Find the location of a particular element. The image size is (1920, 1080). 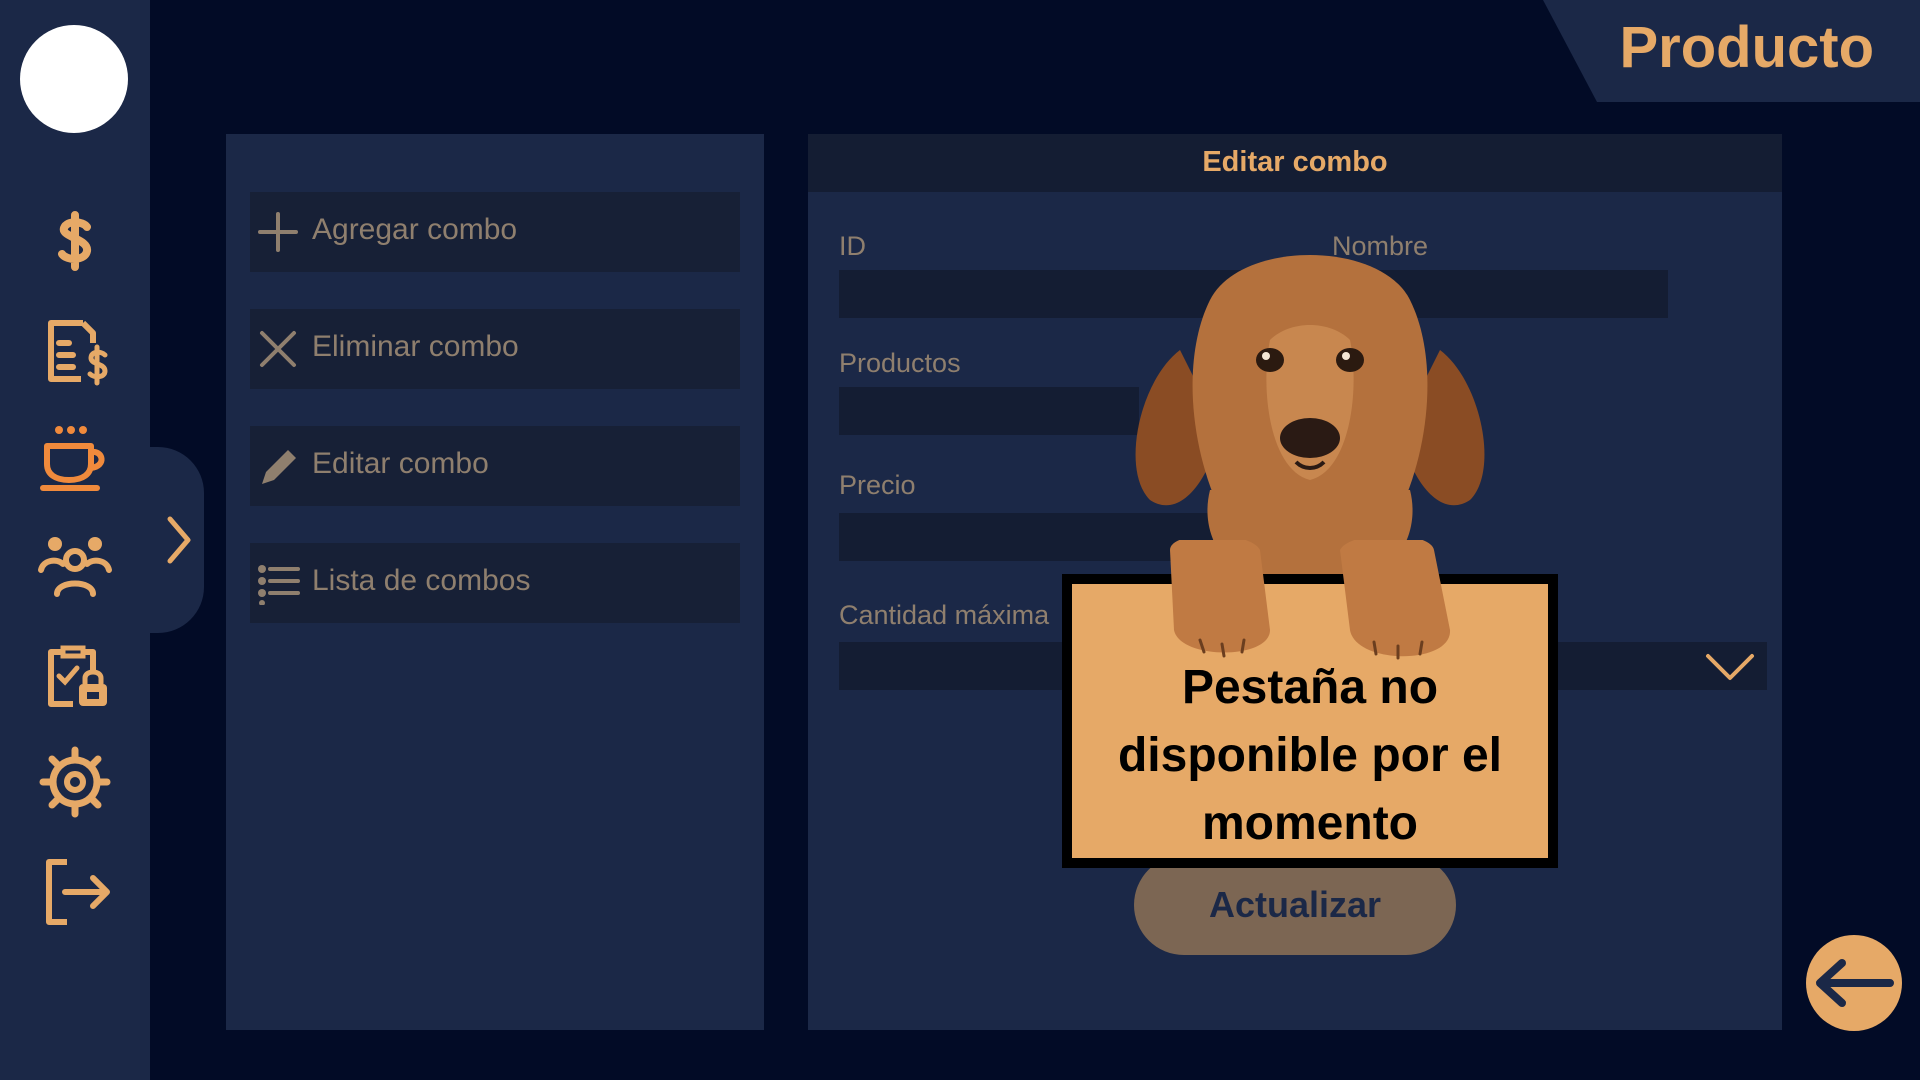

puppy-paws is located at coordinates (1310, 602).